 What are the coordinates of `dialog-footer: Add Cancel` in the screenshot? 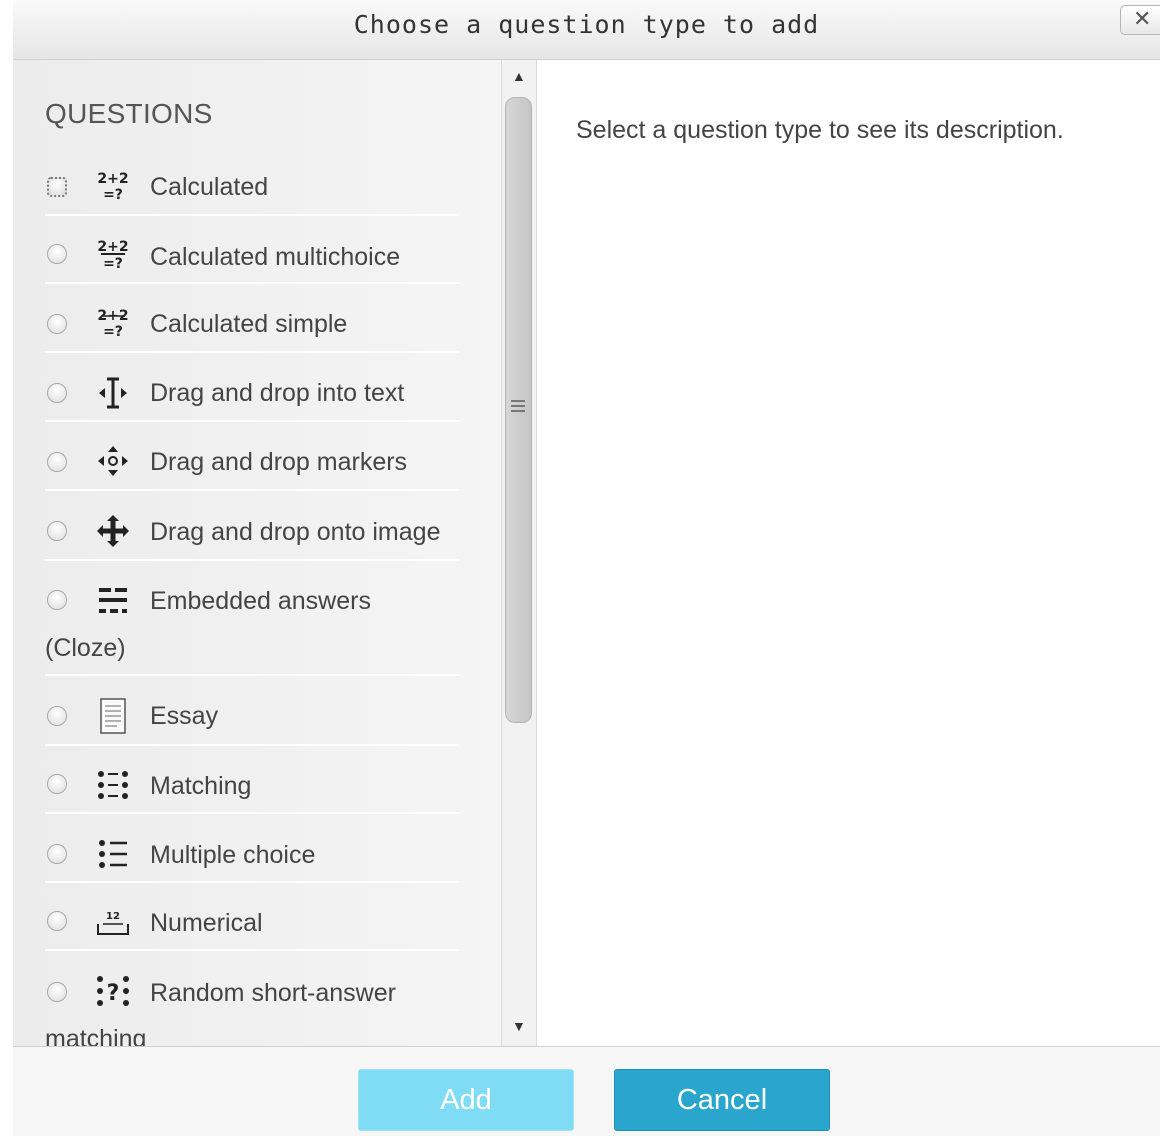 It's located at (586, 1091).